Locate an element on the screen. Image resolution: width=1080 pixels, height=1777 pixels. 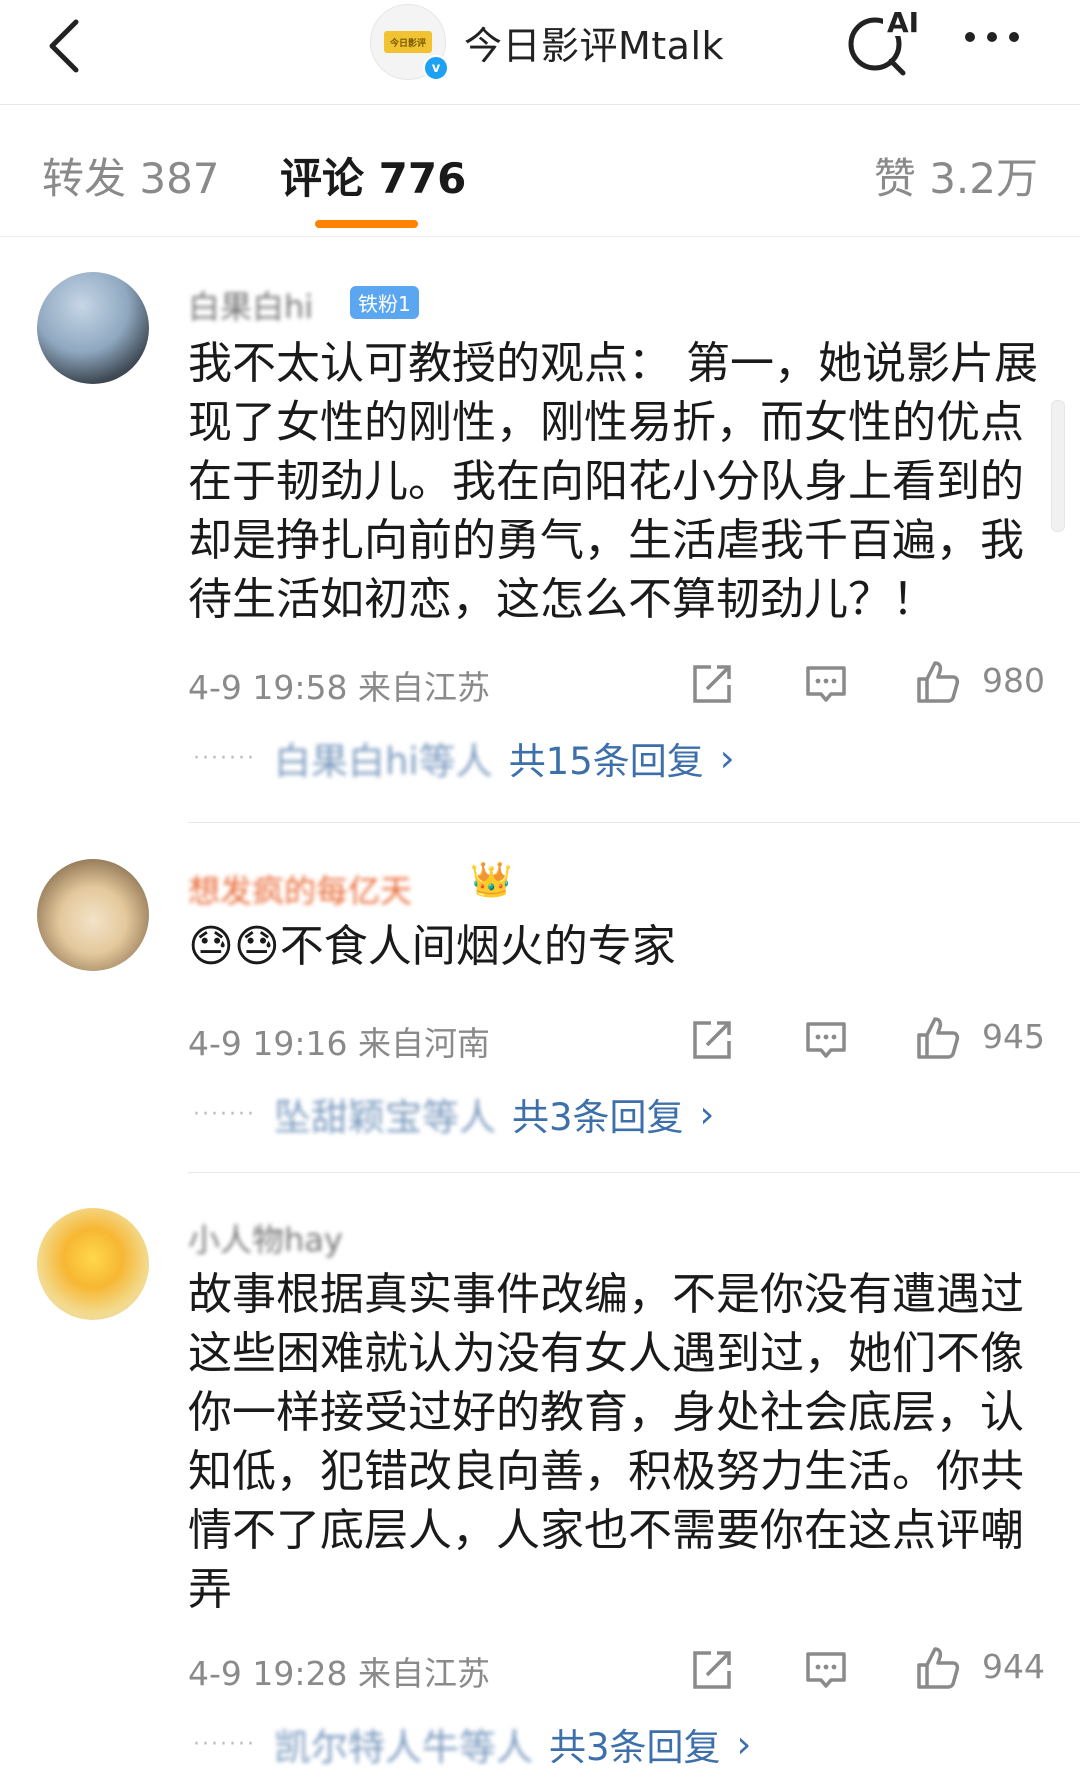
comment-username: 想发疯的每亿天 is located at coordinates (300, 889).